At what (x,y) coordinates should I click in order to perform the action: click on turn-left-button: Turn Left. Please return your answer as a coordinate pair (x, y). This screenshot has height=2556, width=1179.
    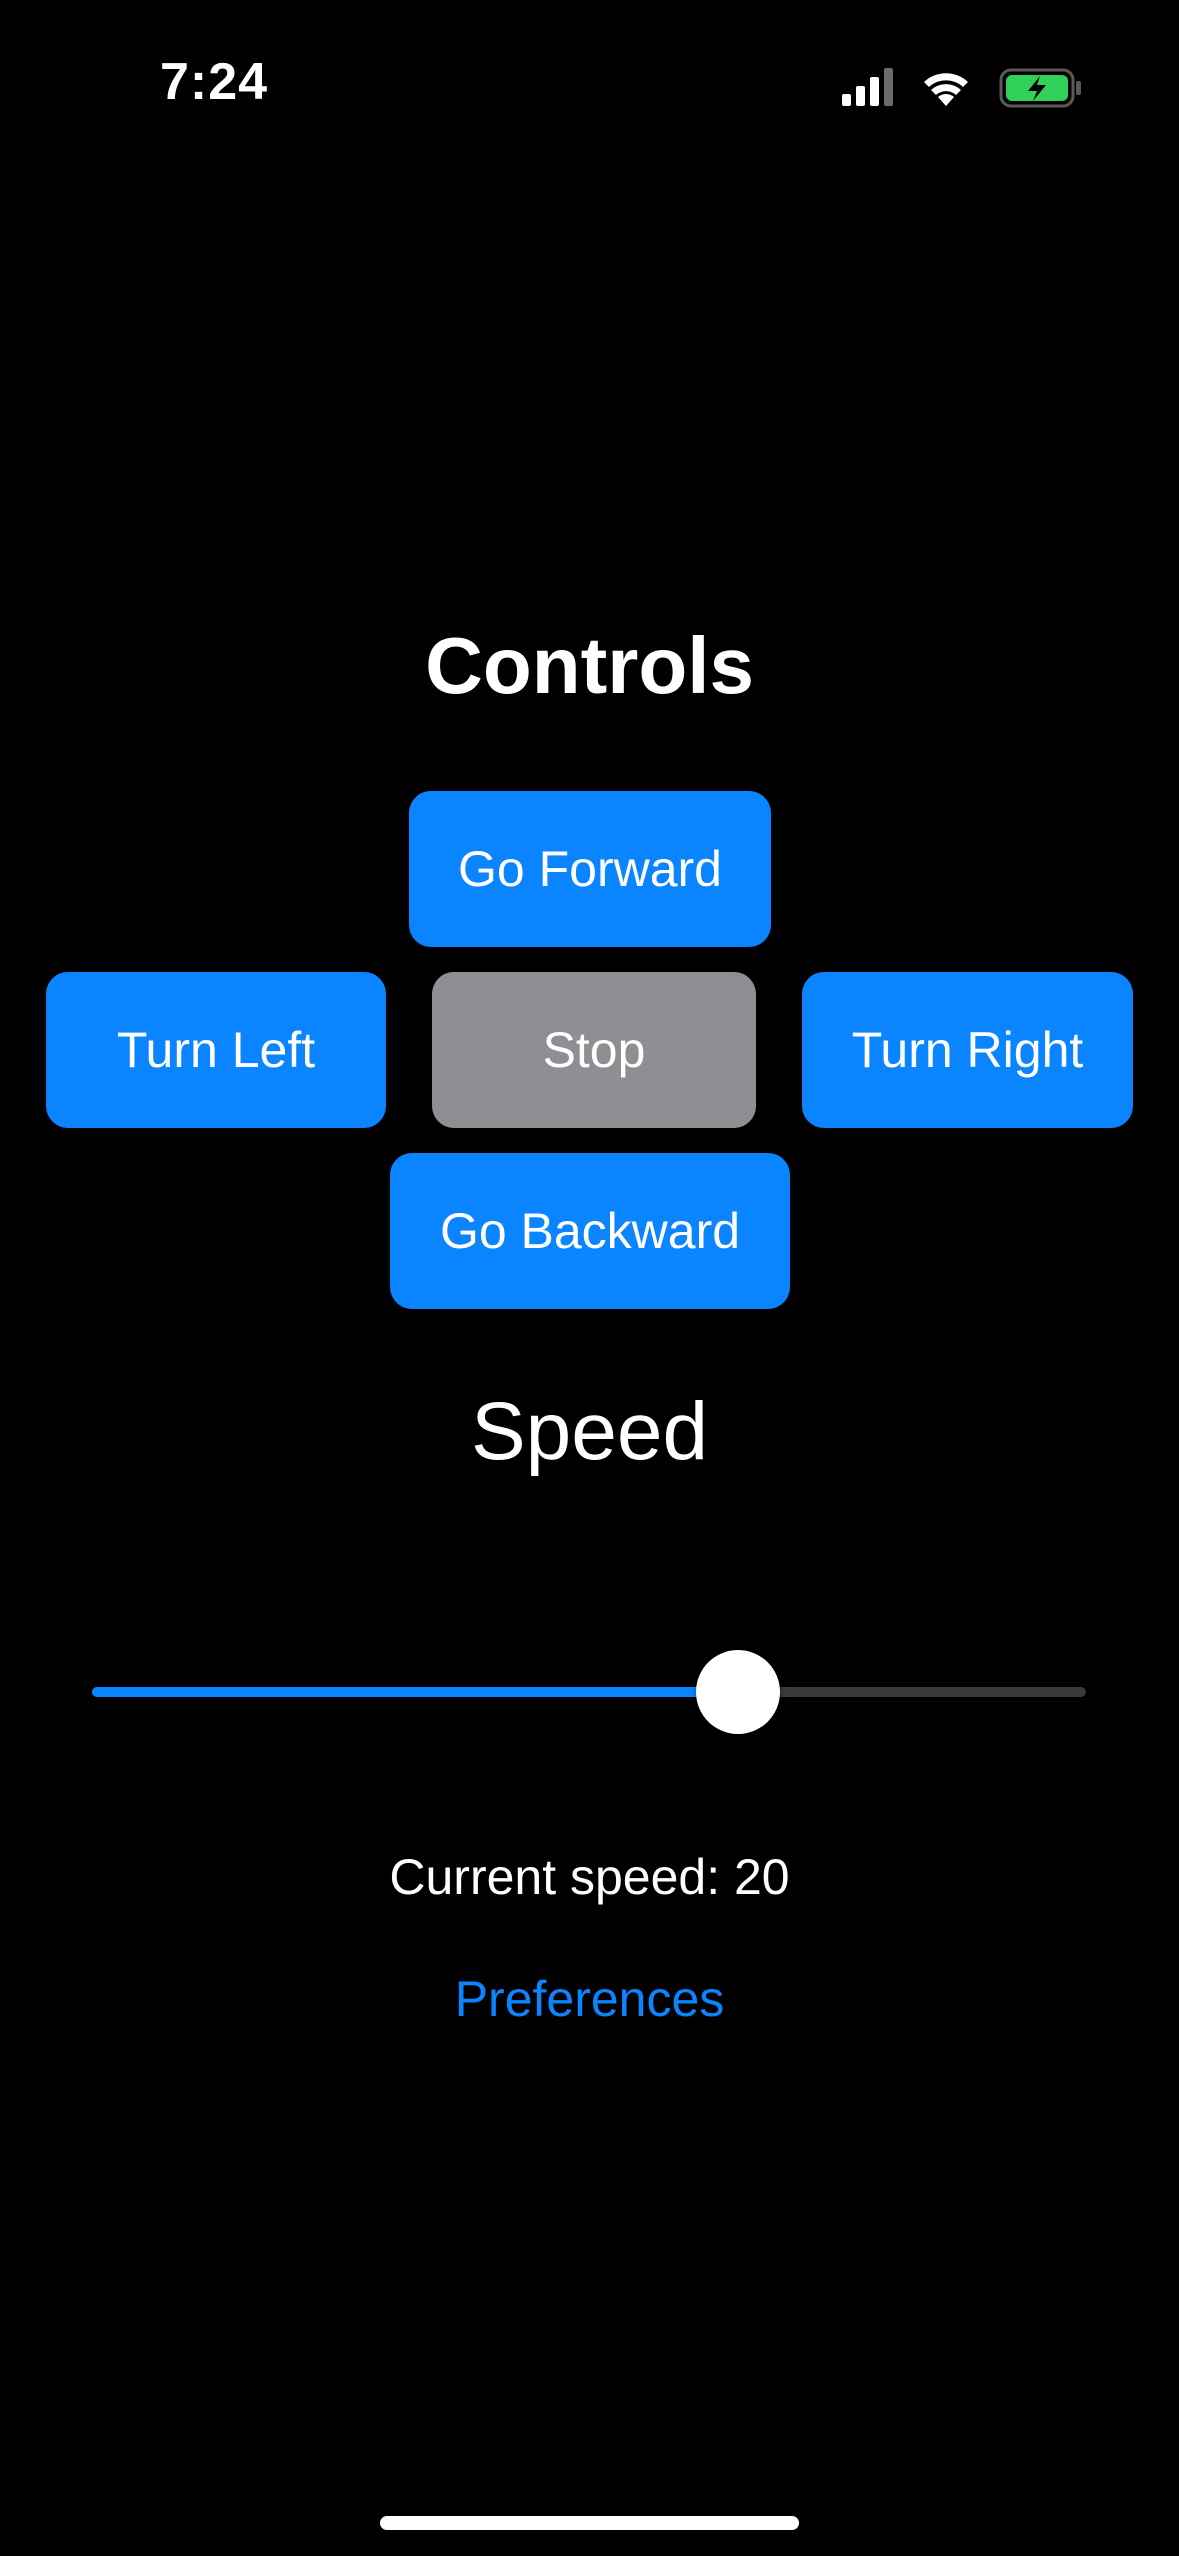
    Looking at the image, I should click on (216, 1050).